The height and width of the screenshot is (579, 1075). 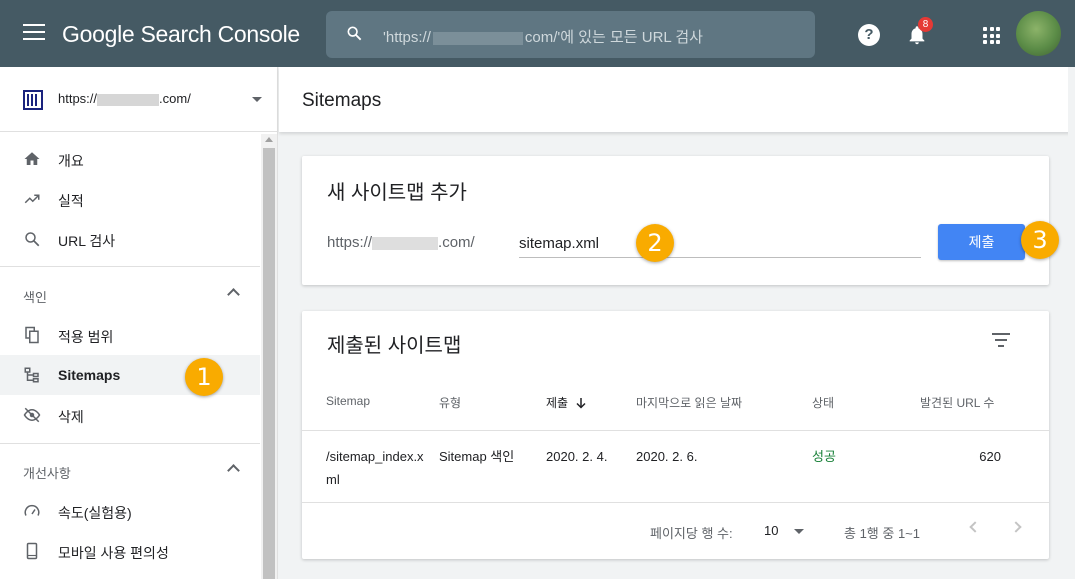 I want to click on column-header-submitted: 제출, so click(x=566, y=402).